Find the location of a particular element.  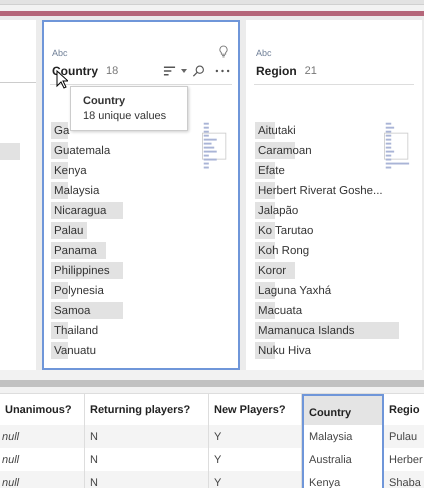

value-label: Guatemala is located at coordinates (80, 151).